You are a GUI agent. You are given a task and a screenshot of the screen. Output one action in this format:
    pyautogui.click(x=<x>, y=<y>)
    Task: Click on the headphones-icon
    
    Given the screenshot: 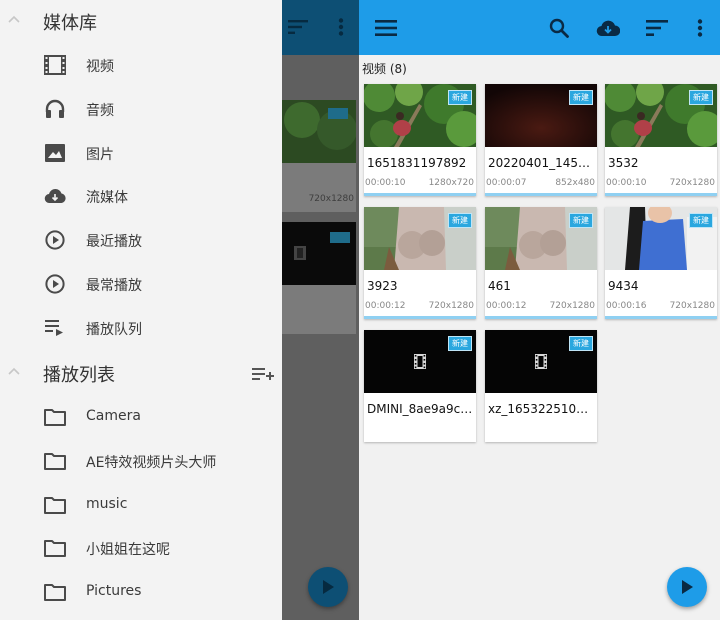 What is the action you would take?
    pyautogui.click(x=55, y=109)
    